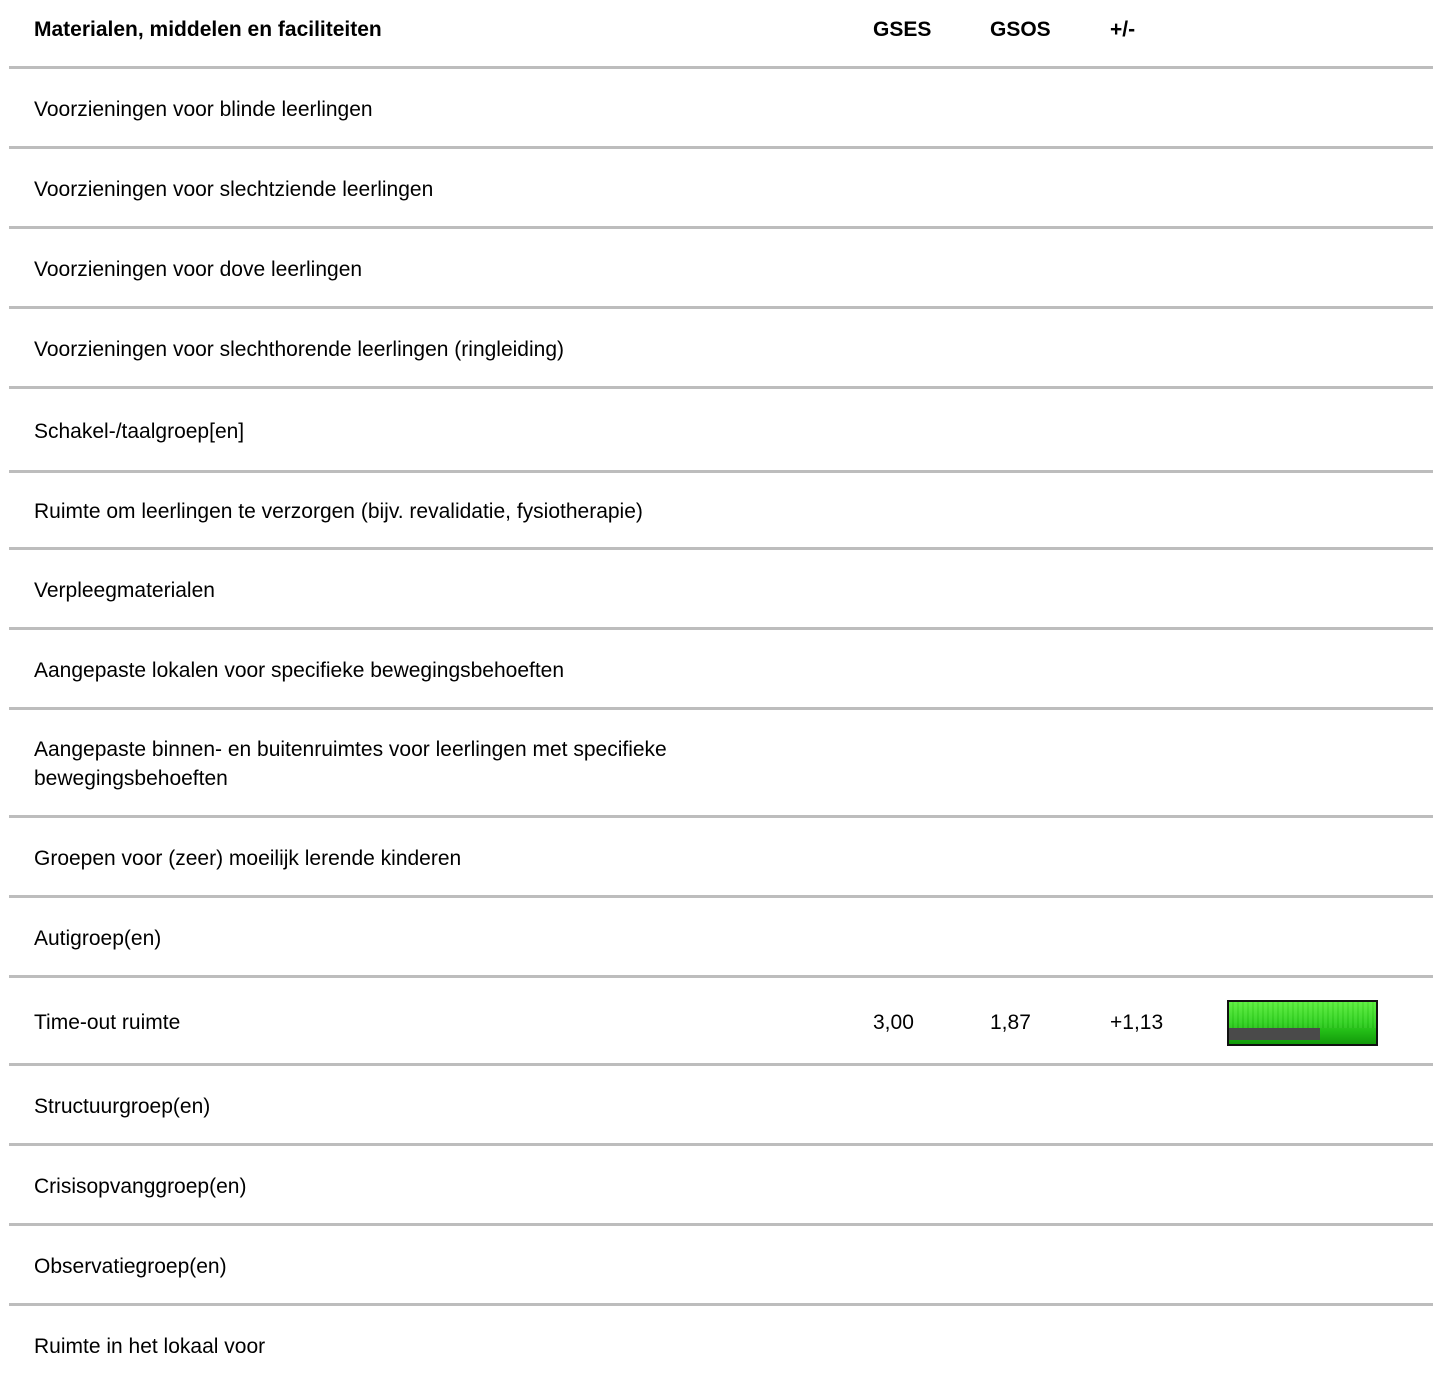 This screenshot has width=1433, height=1376. I want to click on row-label: Schakel-/taalgroep[en], so click(139, 431).